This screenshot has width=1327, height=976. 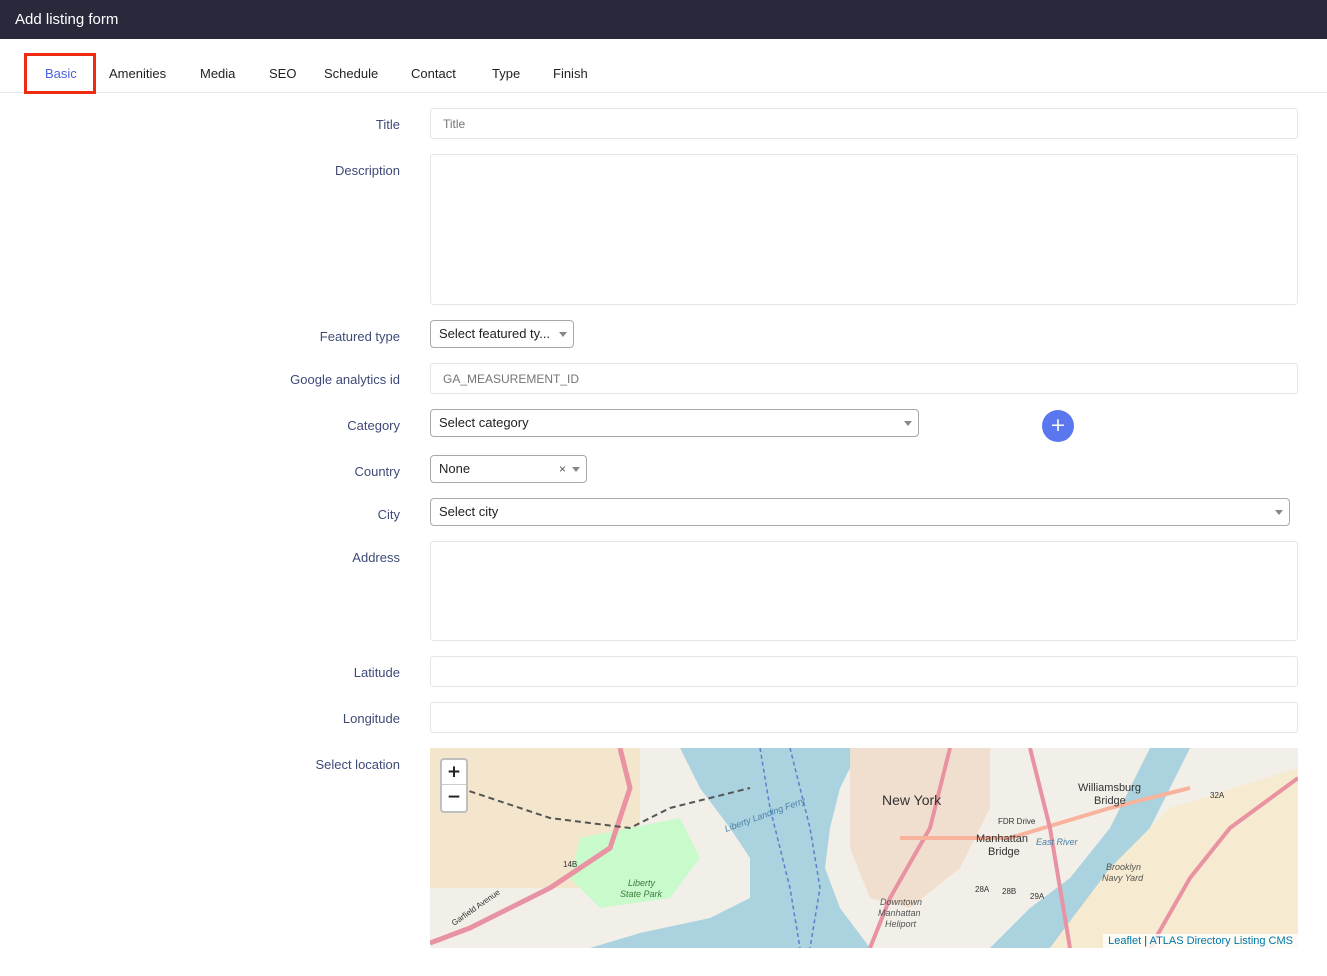 What do you see at coordinates (373, 425) in the screenshot?
I see `category-label: Category` at bounding box center [373, 425].